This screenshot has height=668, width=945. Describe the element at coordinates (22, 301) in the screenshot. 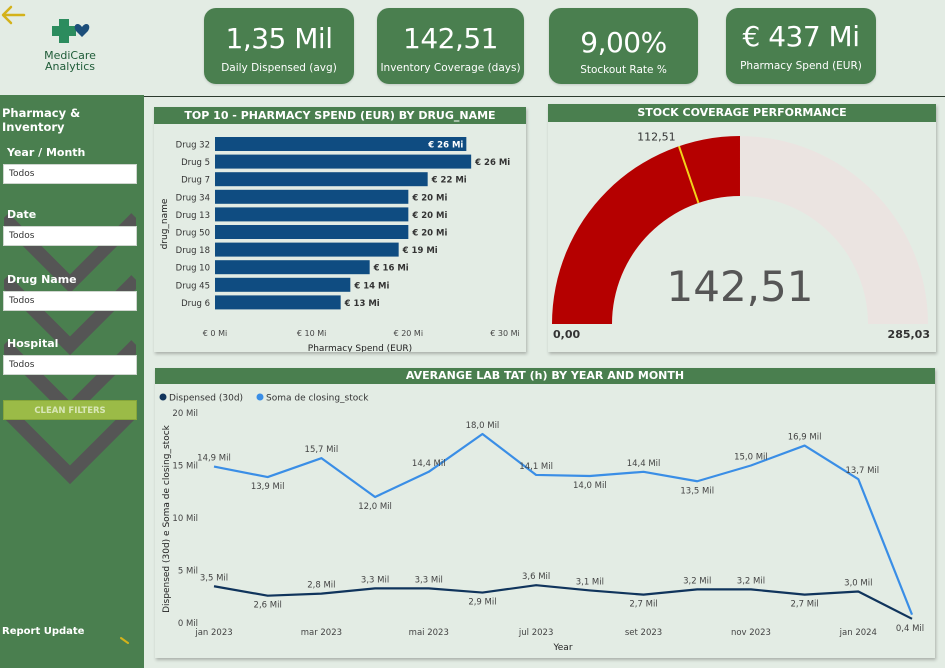

I see `drug-name-dropdown-value: Todos` at that location.